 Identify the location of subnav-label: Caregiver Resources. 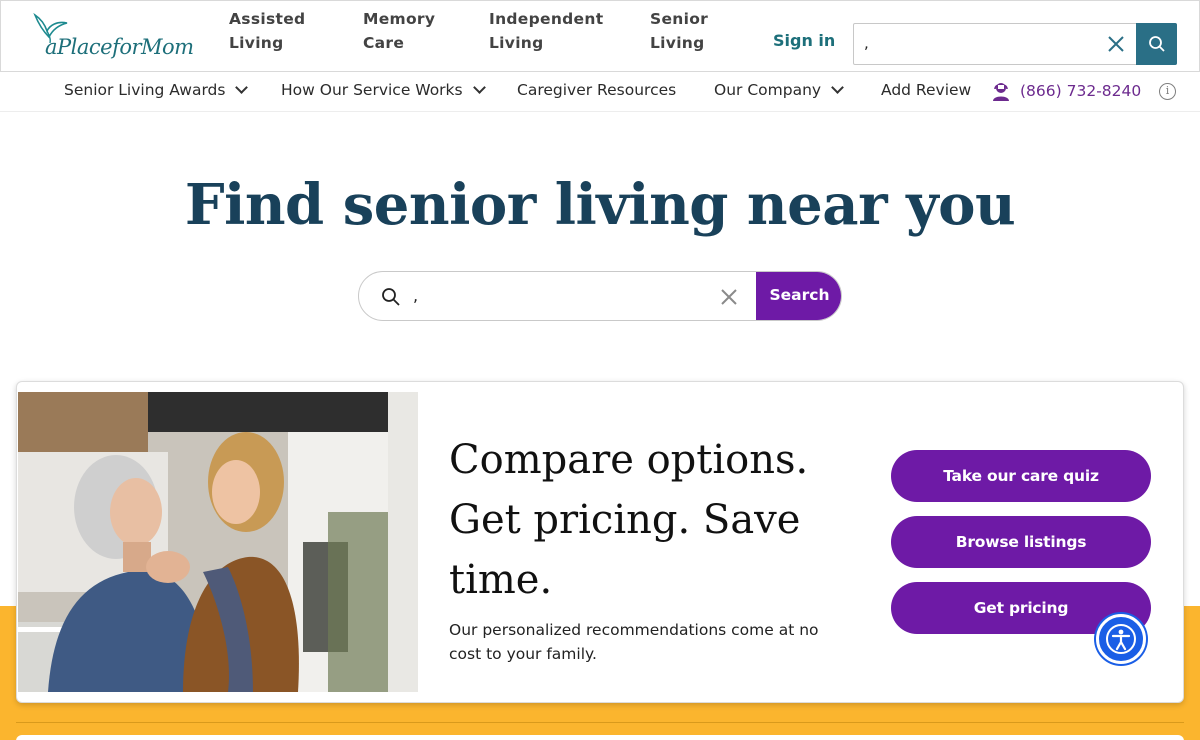
(597, 90).